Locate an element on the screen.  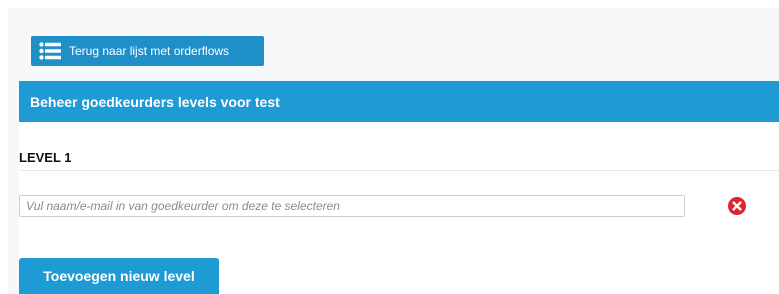
add-new-level-button: Toevoegen nieuw level is located at coordinates (119, 276).